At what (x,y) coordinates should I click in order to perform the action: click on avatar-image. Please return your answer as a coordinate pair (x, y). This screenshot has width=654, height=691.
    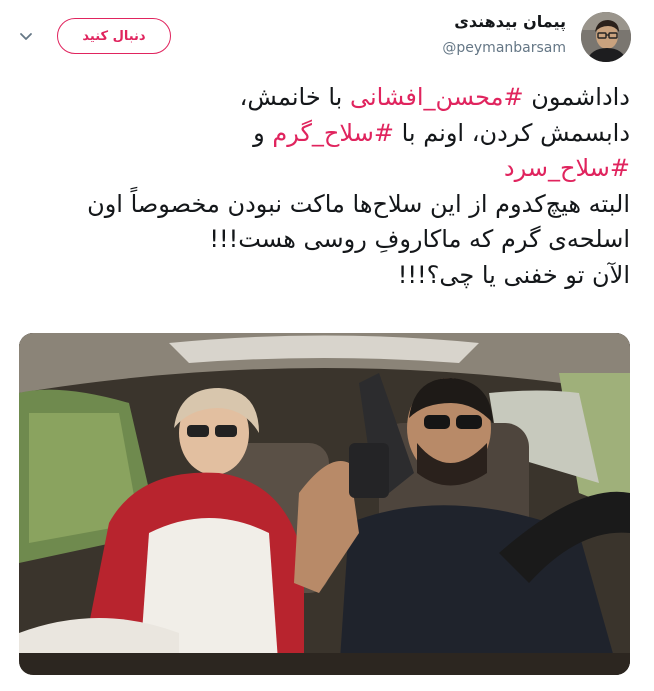
    Looking at the image, I should click on (606, 37).